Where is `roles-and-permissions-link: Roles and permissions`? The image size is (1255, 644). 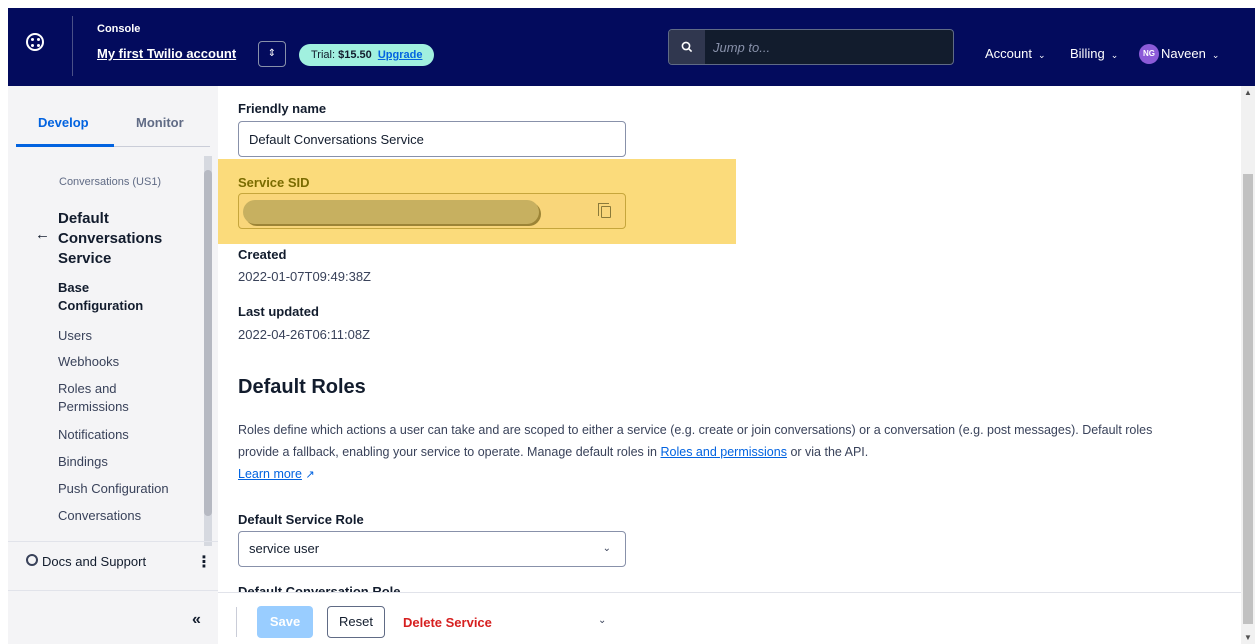 roles-and-permissions-link: Roles and permissions is located at coordinates (724, 452).